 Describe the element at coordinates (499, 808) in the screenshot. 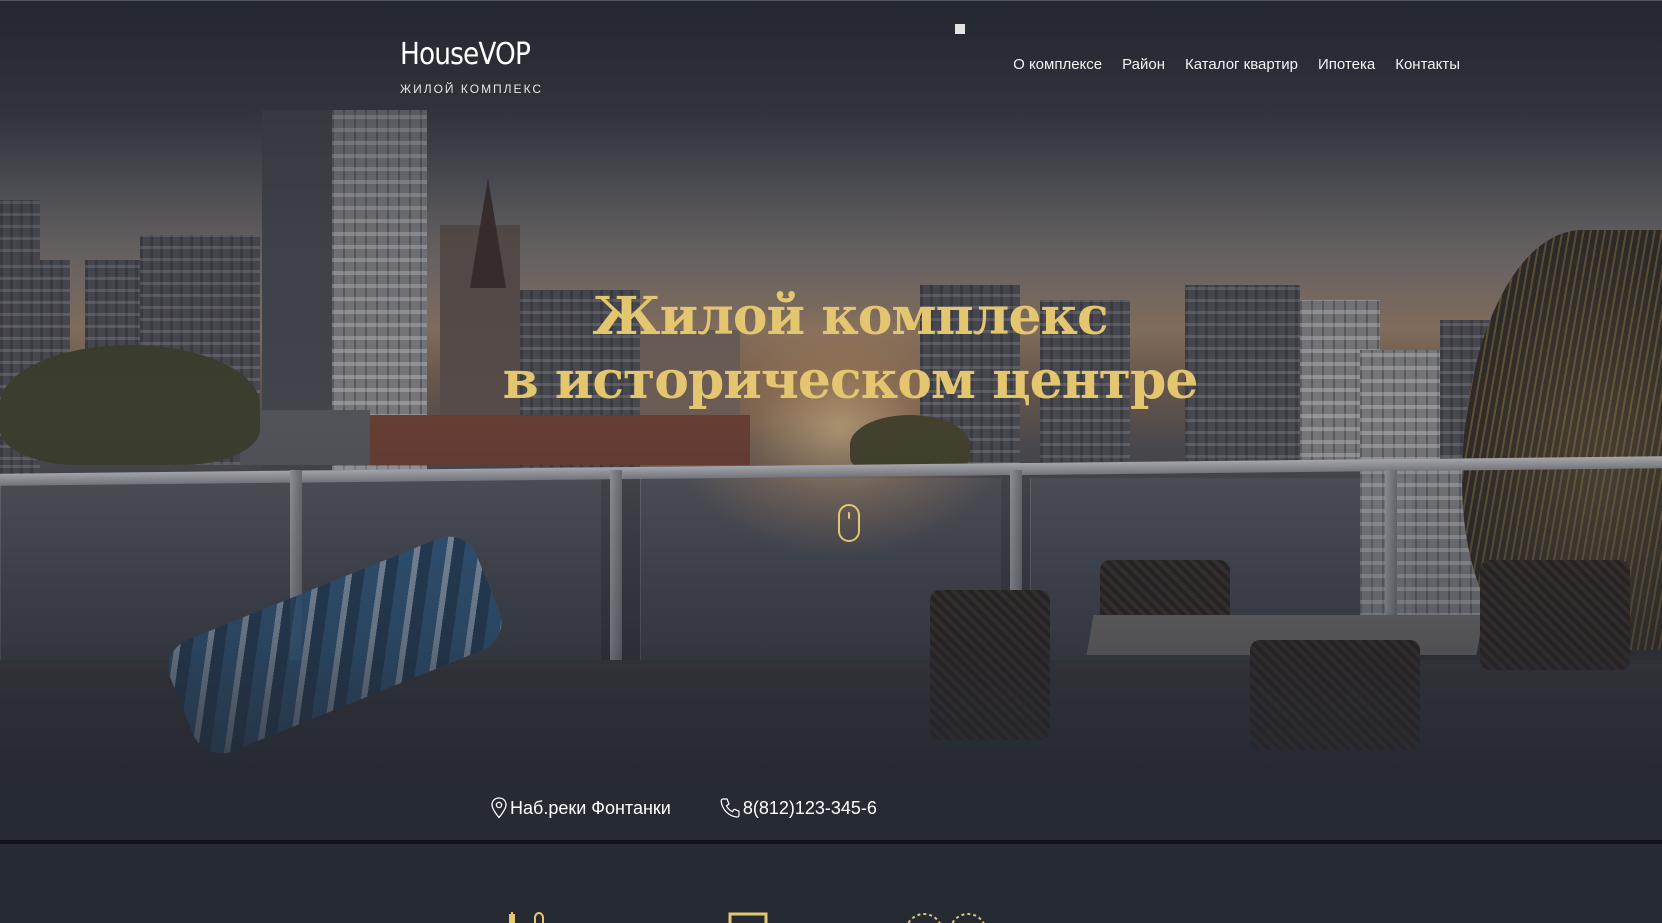

I see `map-pin-icon` at that location.